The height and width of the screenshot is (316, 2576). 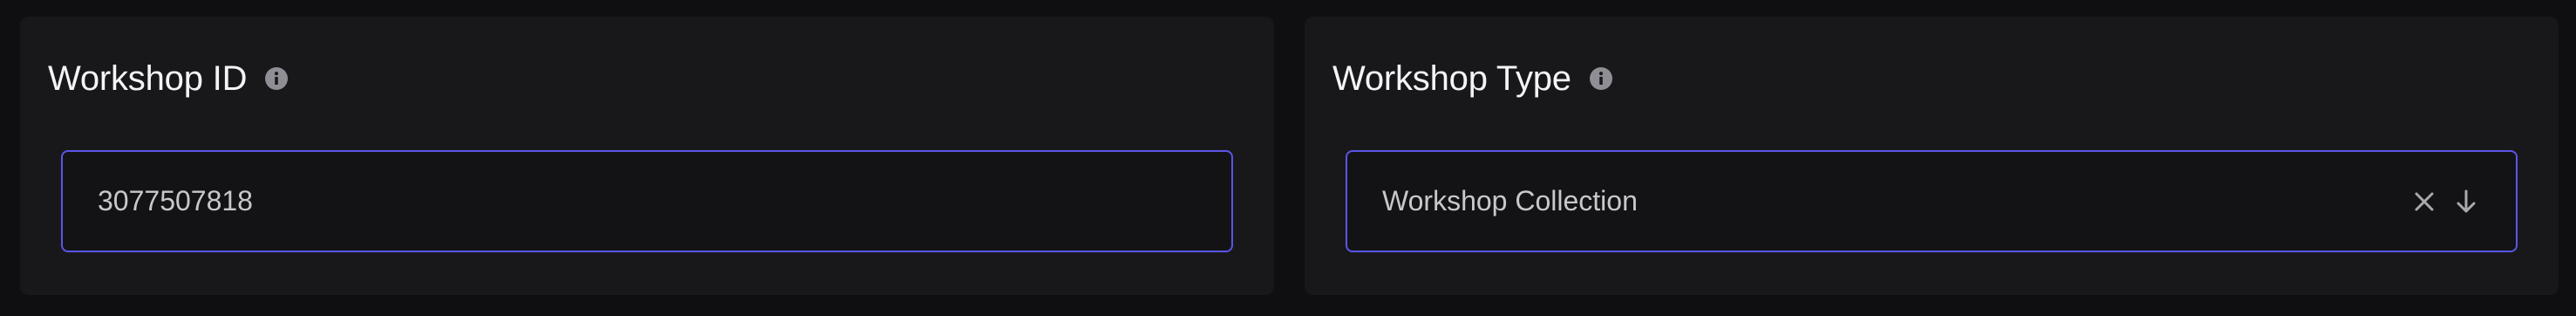 I want to click on workshop-id-field, so click(x=647, y=201).